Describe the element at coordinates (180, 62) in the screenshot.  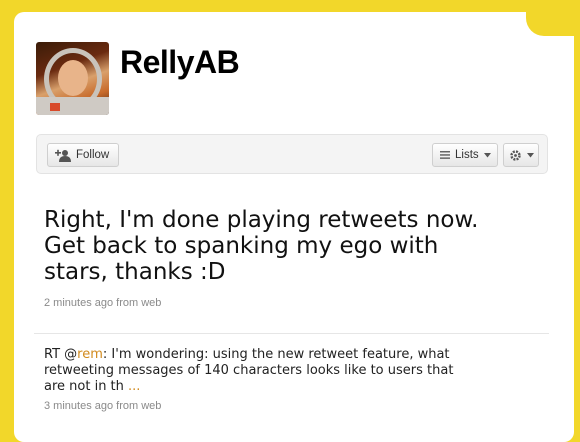
I see `screen-name: RellyAB` at that location.